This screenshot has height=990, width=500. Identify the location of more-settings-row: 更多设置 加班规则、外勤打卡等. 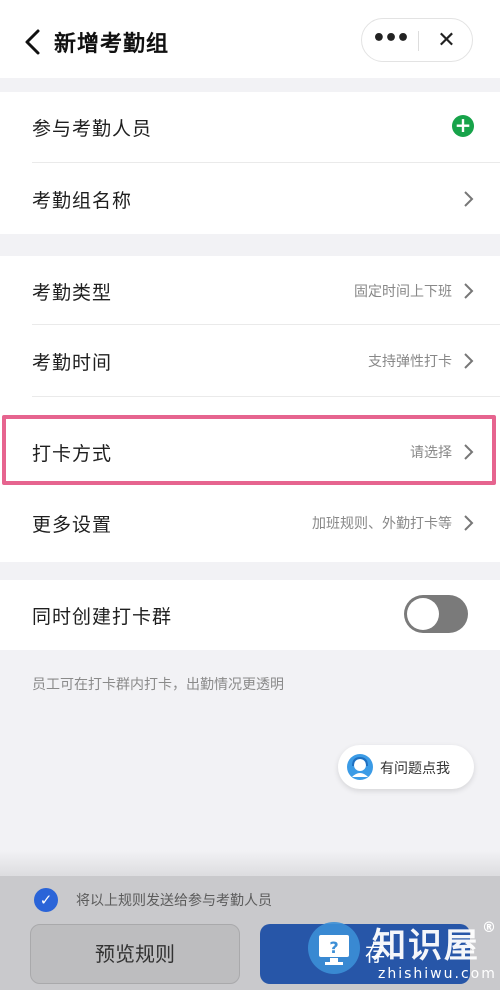
(250, 523).